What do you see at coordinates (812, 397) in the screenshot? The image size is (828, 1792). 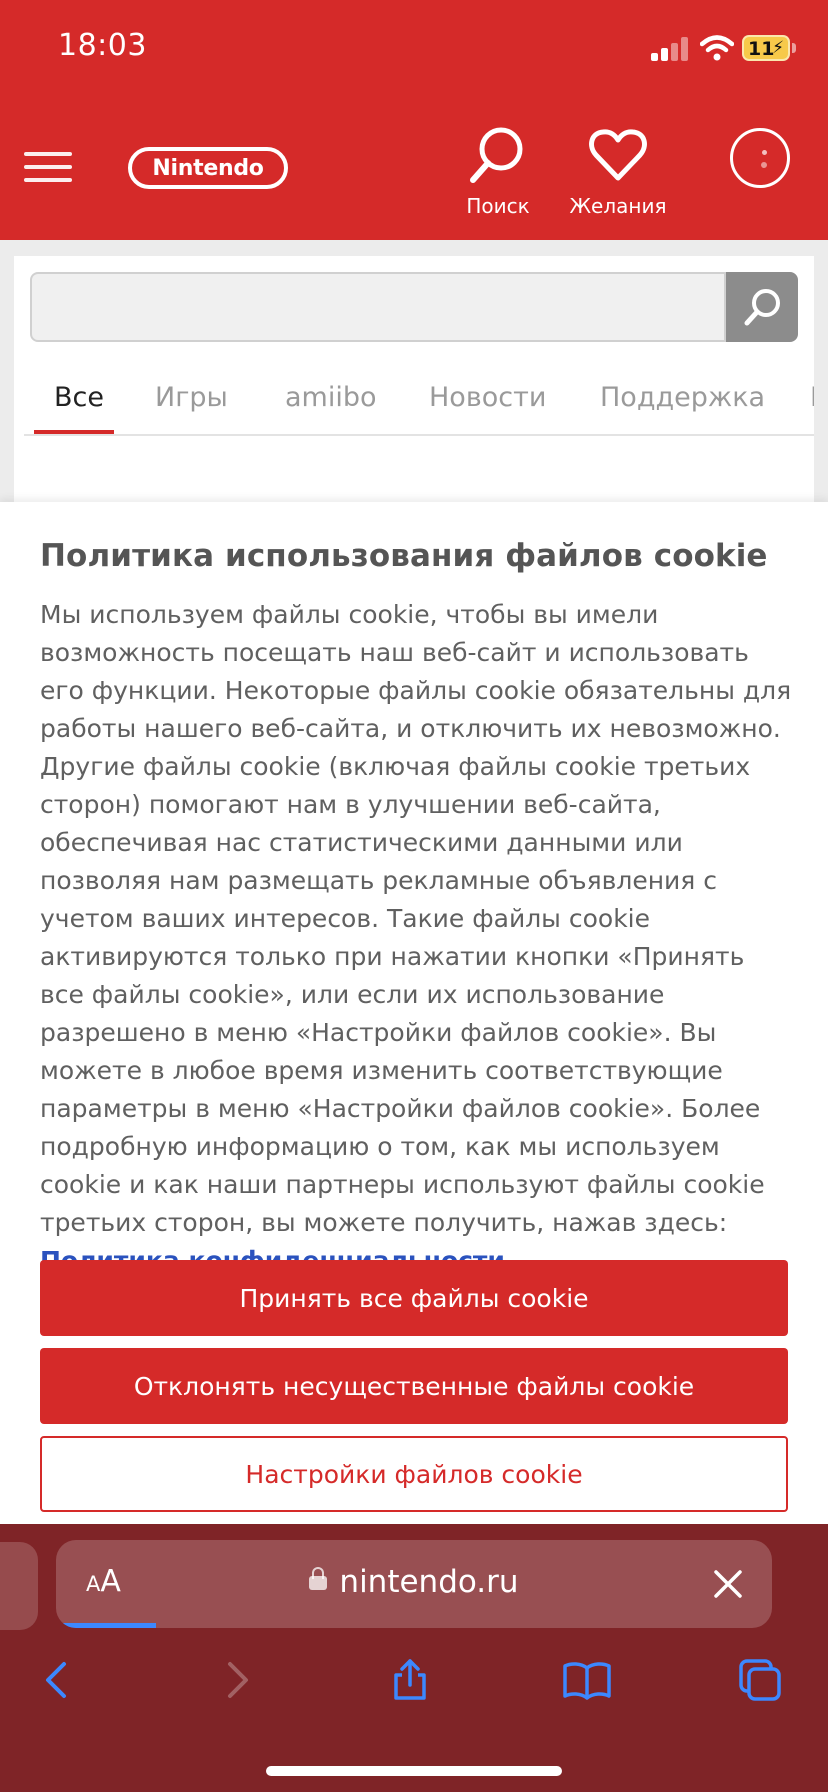 I see `tab-more: D` at bounding box center [812, 397].